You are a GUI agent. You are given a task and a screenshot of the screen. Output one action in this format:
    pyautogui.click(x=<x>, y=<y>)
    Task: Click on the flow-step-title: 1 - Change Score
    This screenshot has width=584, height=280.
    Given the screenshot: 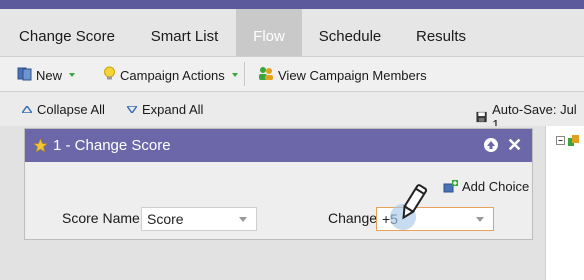 What is the action you would take?
    pyautogui.click(x=112, y=145)
    